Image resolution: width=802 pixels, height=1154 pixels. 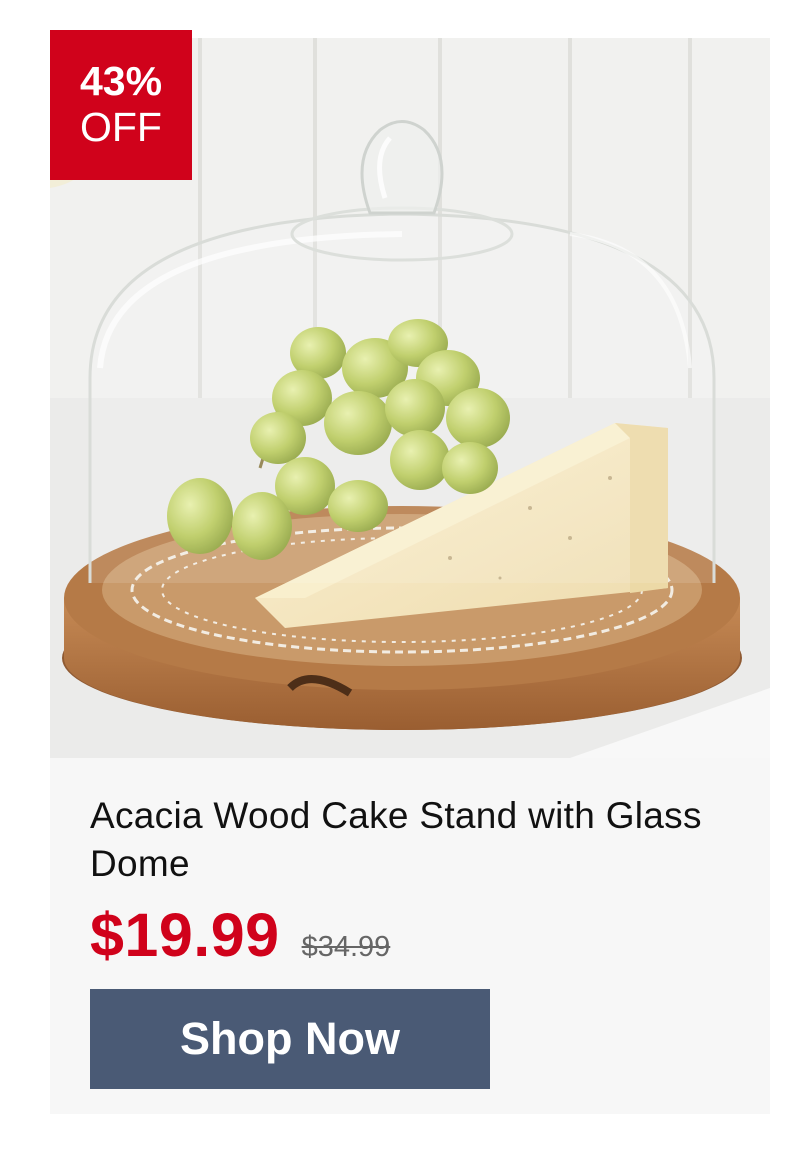 What do you see at coordinates (400, 840) in the screenshot?
I see `product-title: Acacia Wood Cake Stand with Glass Dome` at bounding box center [400, 840].